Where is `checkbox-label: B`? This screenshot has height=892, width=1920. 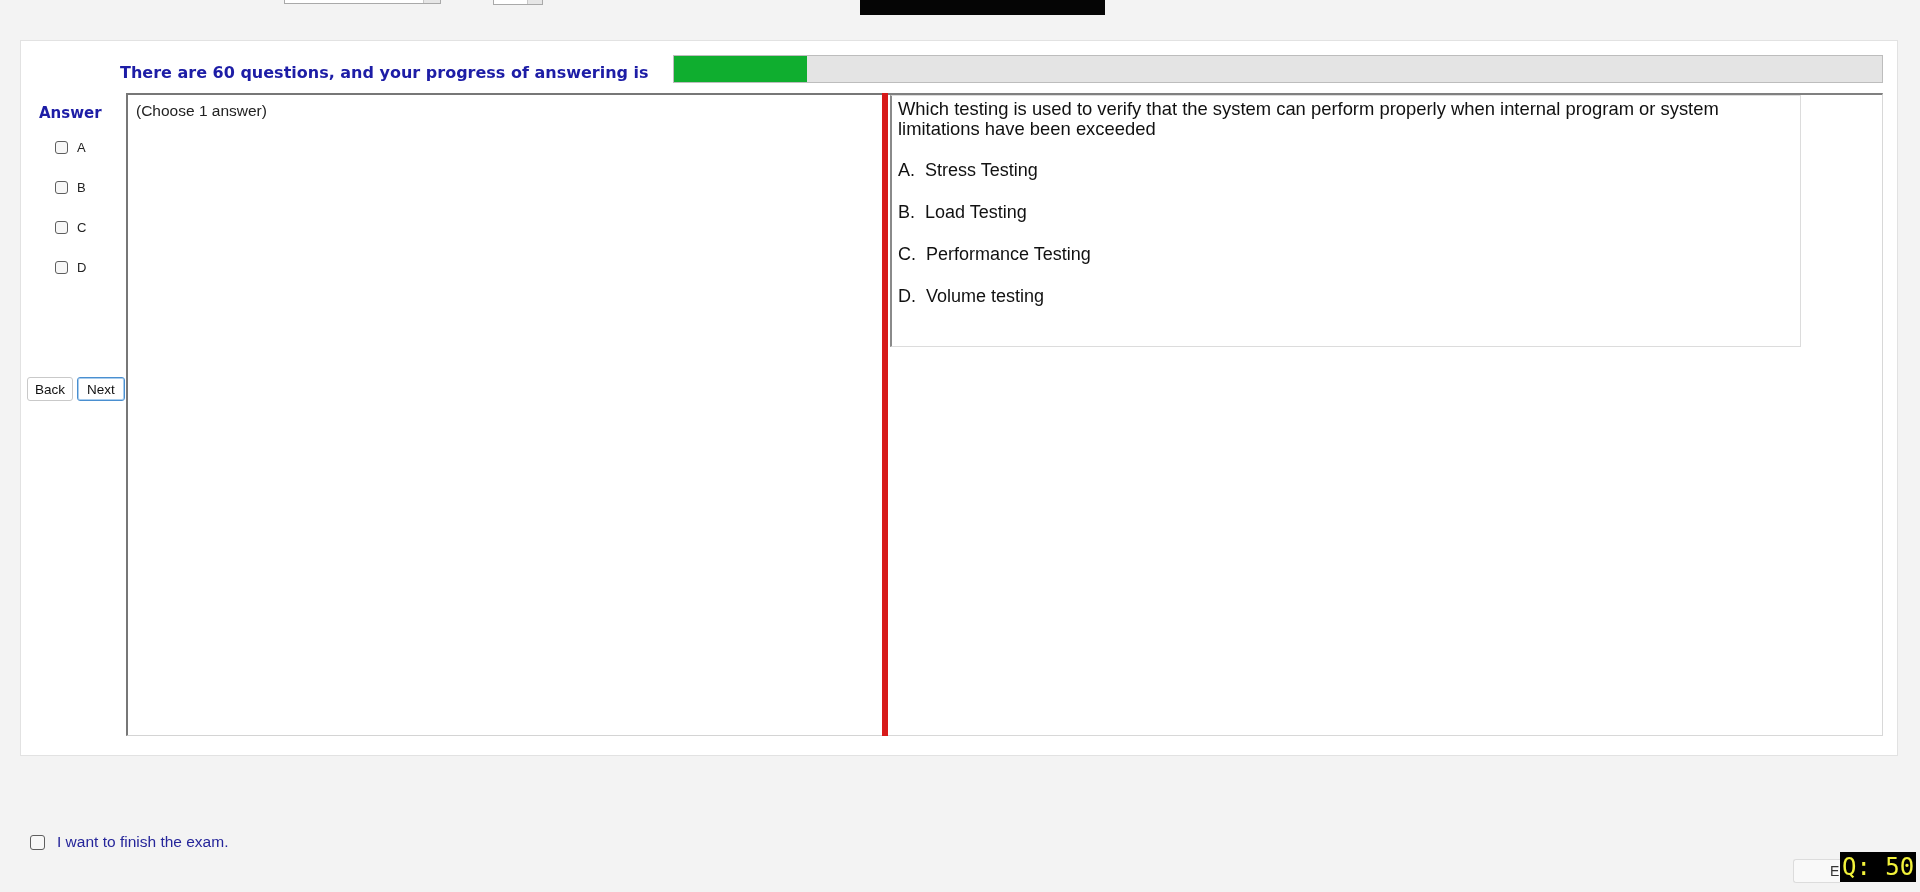 checkbox-label: B is located at coordinates (81, 187).